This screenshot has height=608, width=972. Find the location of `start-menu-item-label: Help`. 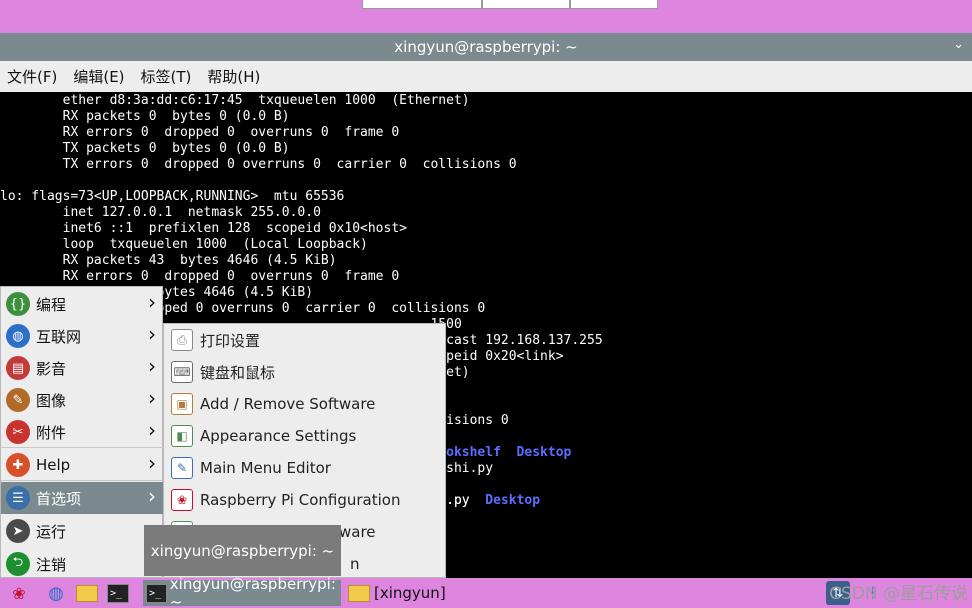

start-menu-item-label: Help is located at coordinates (53, 465).